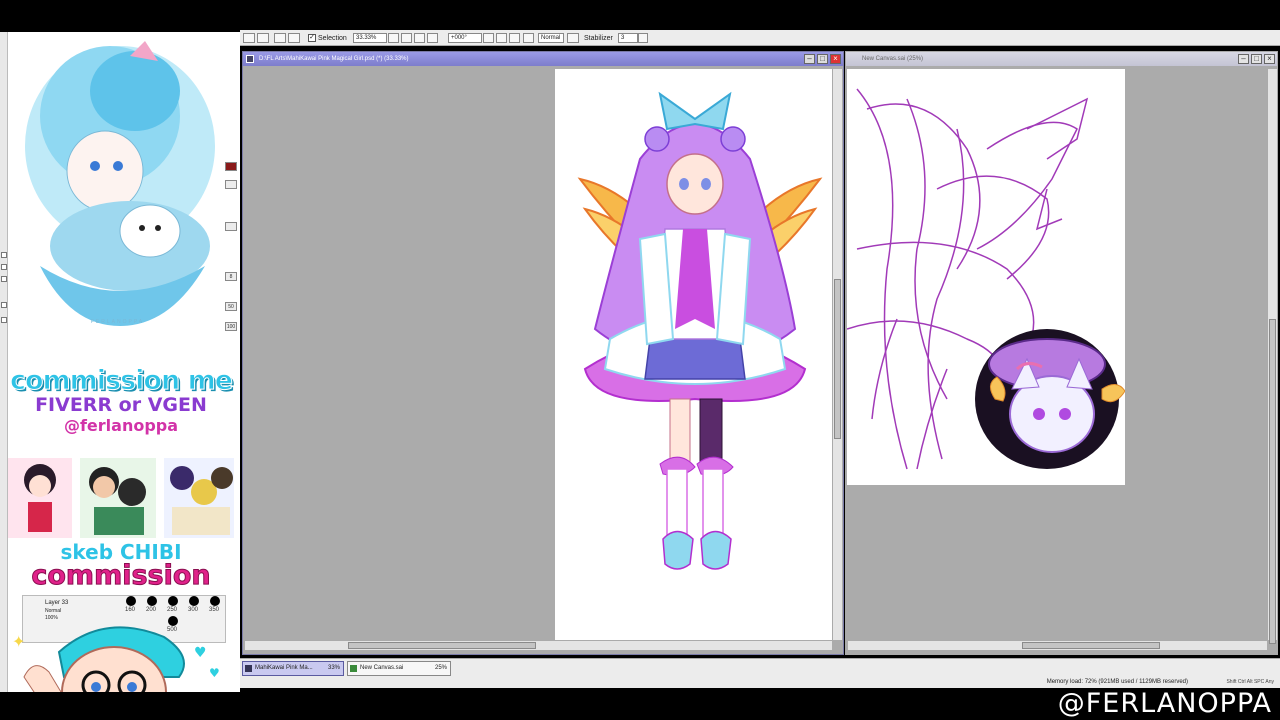 The image size is (1280, 720). Describe the element at coordinates (528, 38) in the screenshot. I see `flip-button` at that location.